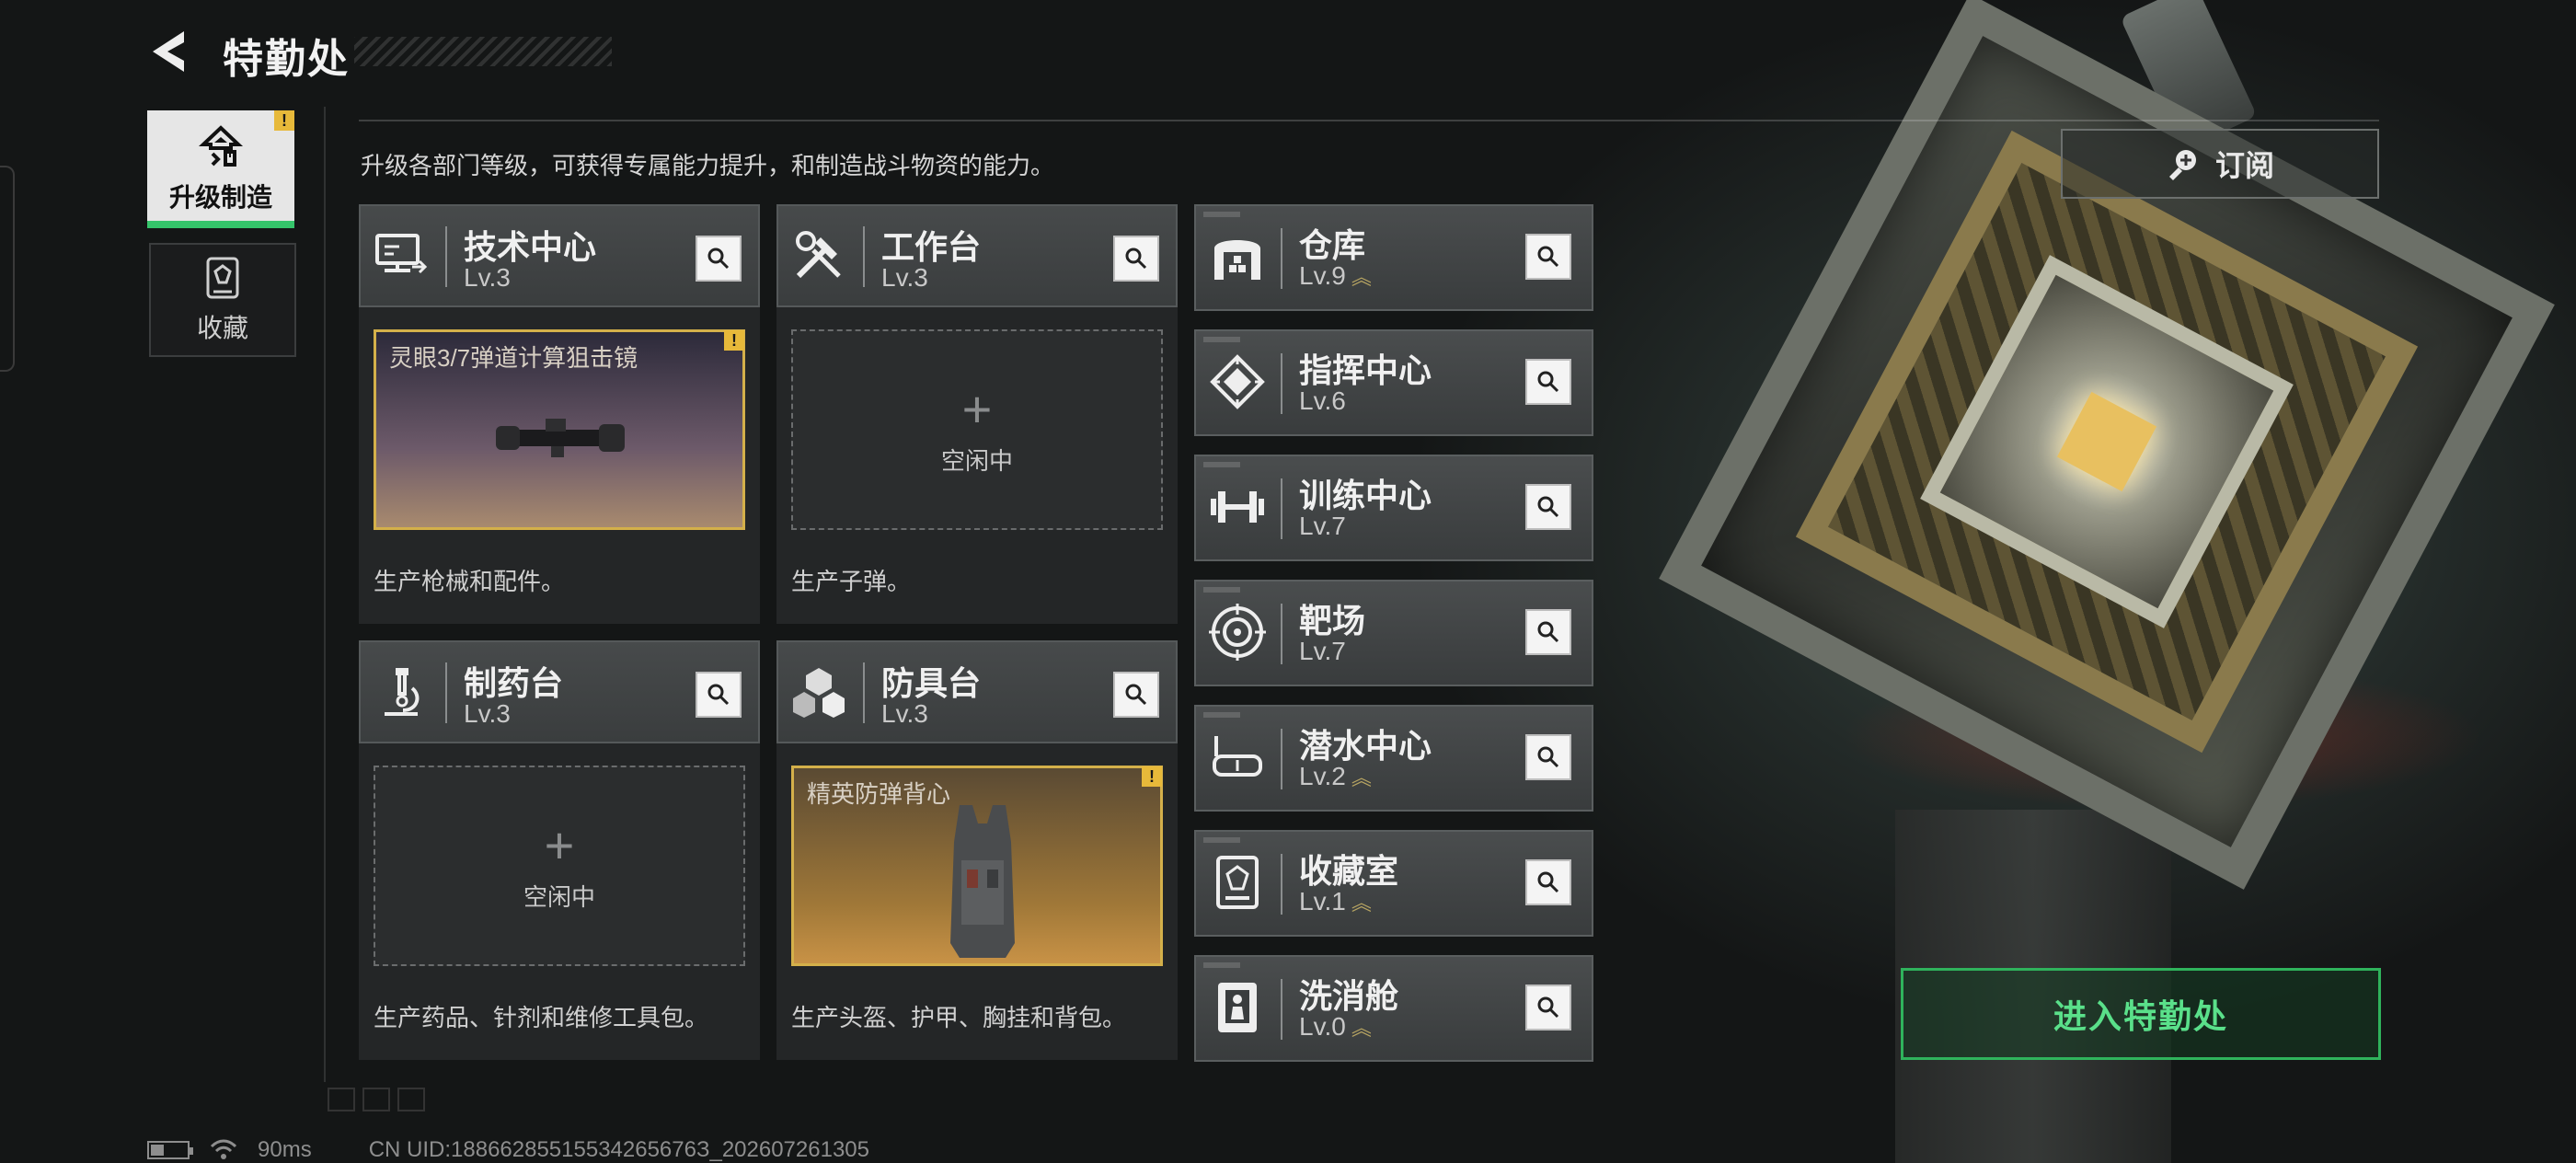  What do you see at coordinates (1365, 496) in the screenshot?
I see `department-name: 训练中心` at bounding box center [1365, 496].